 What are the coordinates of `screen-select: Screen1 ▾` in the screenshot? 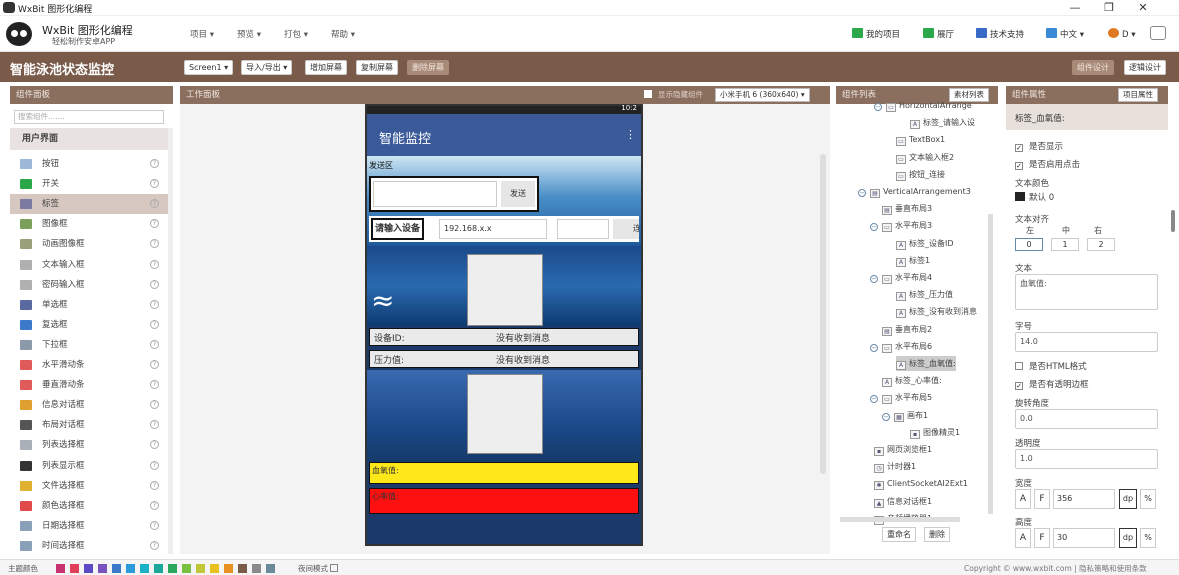 It's located at (209, 67).